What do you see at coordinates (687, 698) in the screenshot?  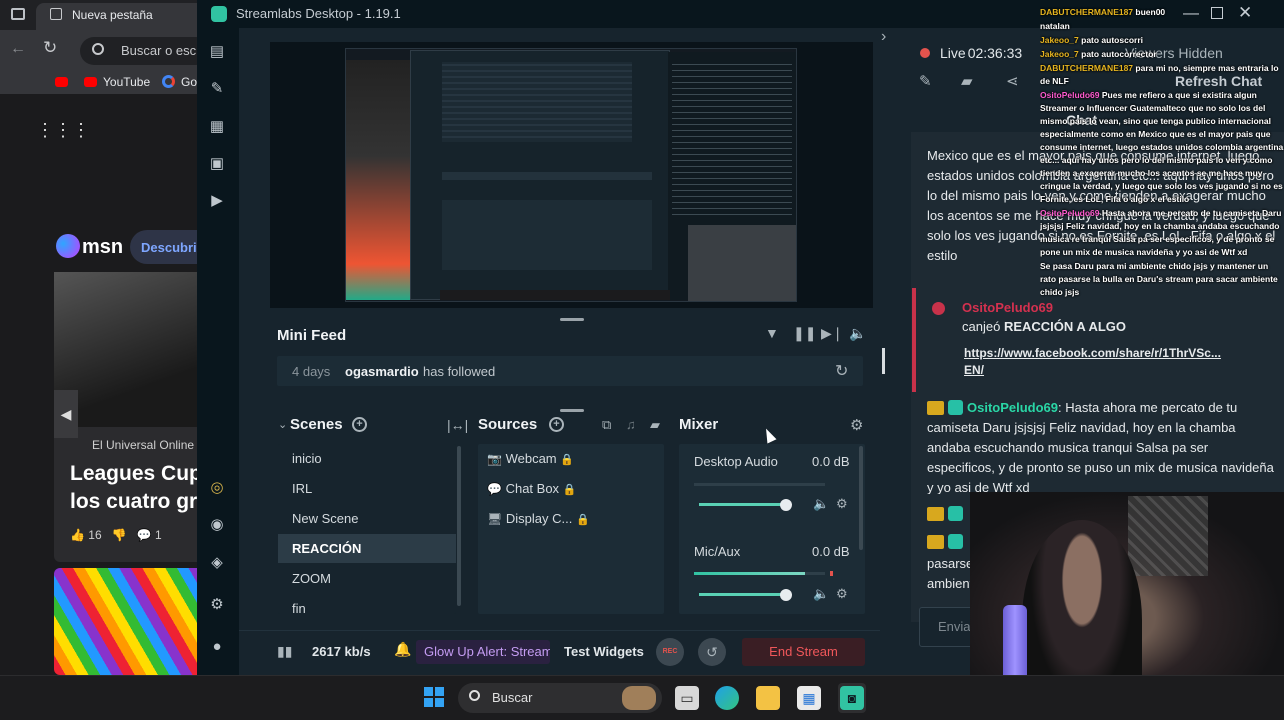 I see `file-explorer-icon: ▭` at bounding box center [687, 698].